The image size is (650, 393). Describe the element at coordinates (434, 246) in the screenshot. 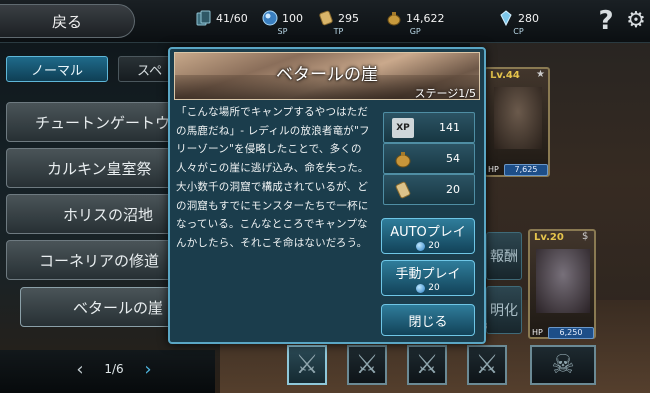

I see `auto-play-cost-value: 20` at that location.